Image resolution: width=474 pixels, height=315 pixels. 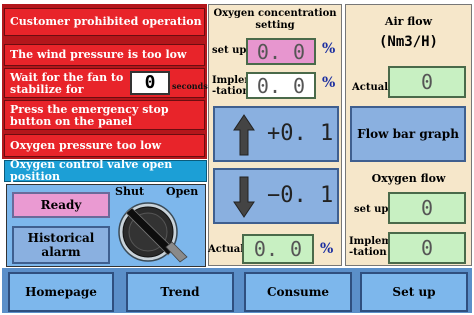 What do you see at coordinates (300, 133) in the screenshot?
I see `o2-increase-label: +0. 1` at bounding box center [300, 133].